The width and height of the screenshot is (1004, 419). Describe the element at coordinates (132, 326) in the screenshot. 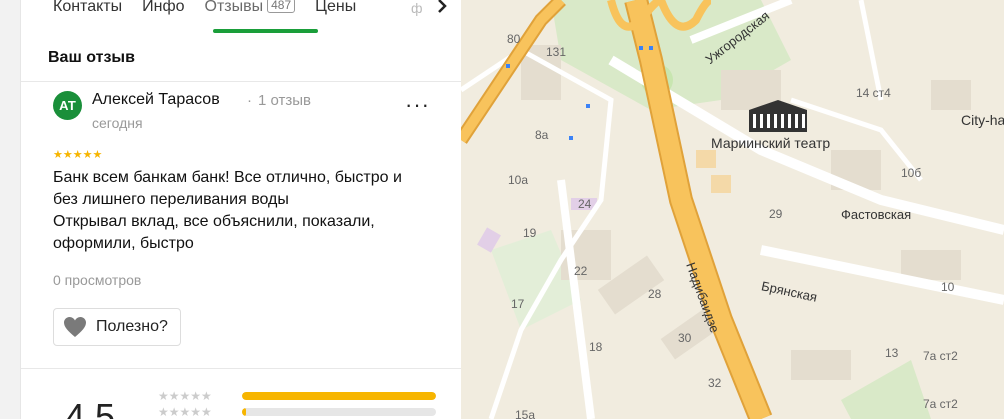

I see `useful-label: Полезно?` at that location.